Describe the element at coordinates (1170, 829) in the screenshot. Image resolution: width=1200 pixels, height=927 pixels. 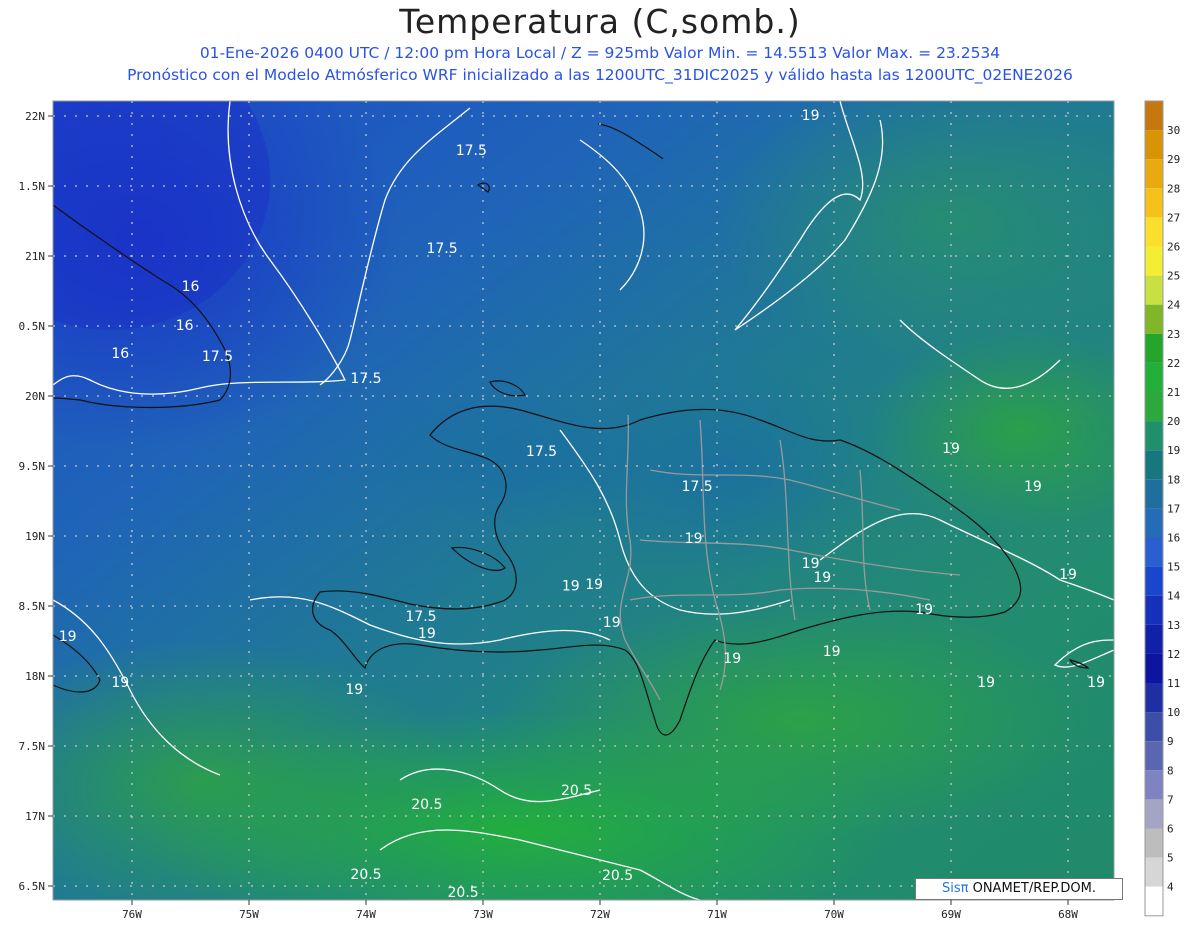
I see `colorbar-tick-label: 6` at that location.